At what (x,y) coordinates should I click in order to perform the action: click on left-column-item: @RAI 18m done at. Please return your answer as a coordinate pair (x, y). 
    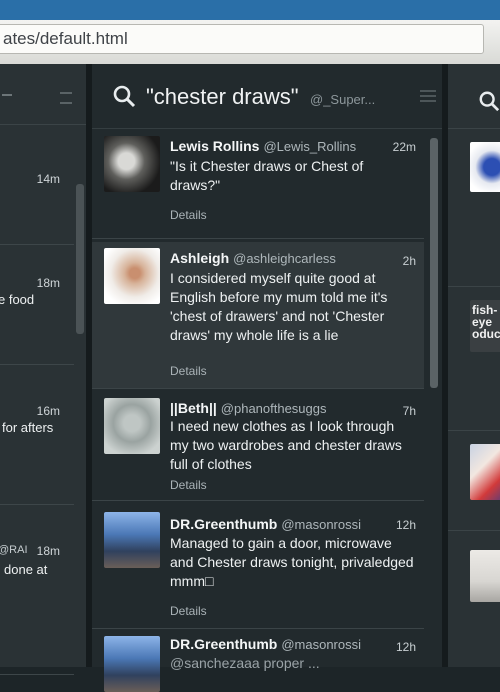
    Looking at the image, I should click on (37, 589).